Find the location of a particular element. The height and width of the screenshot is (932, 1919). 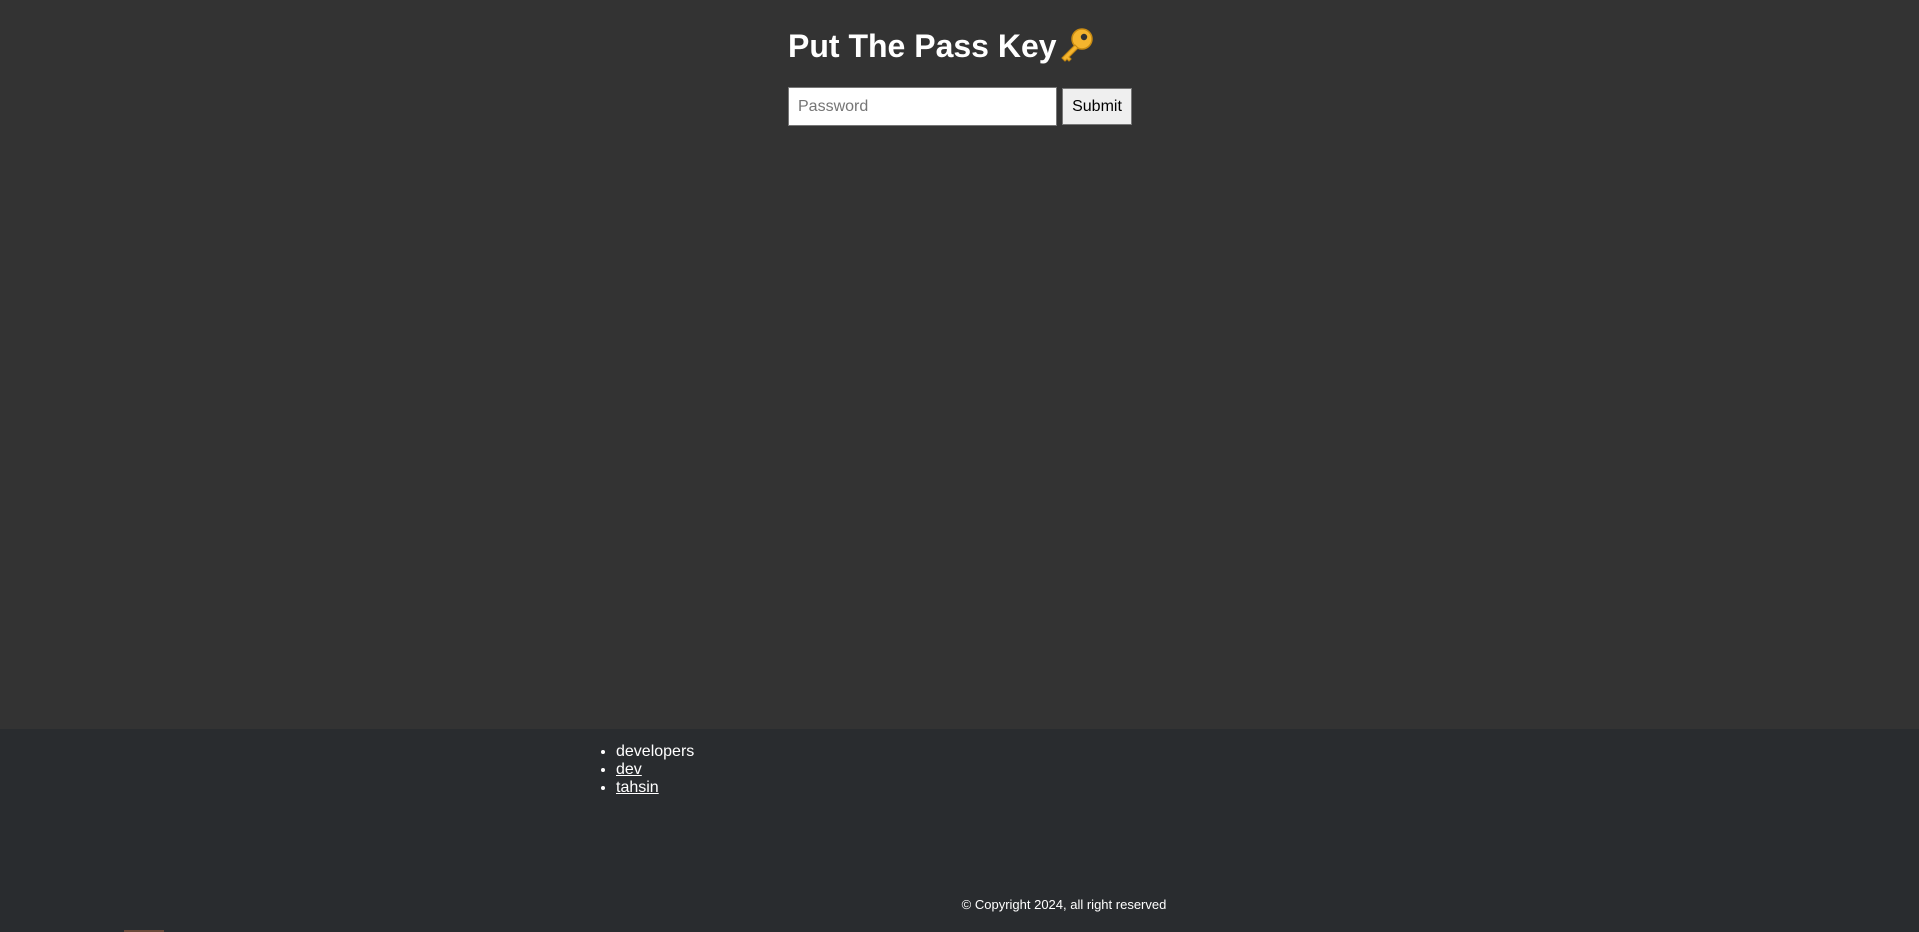

submit-button: Submit is located at coordinates (1097, 106).